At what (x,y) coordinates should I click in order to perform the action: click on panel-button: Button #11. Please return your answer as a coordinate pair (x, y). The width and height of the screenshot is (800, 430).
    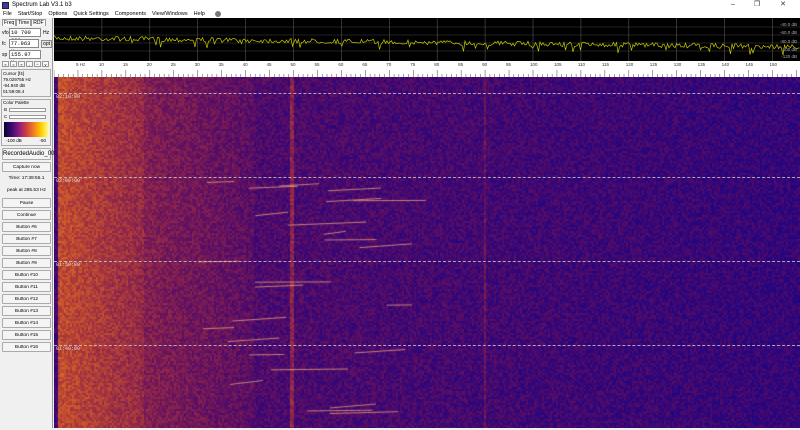
    Looking at the image, I should click on (26, 287).